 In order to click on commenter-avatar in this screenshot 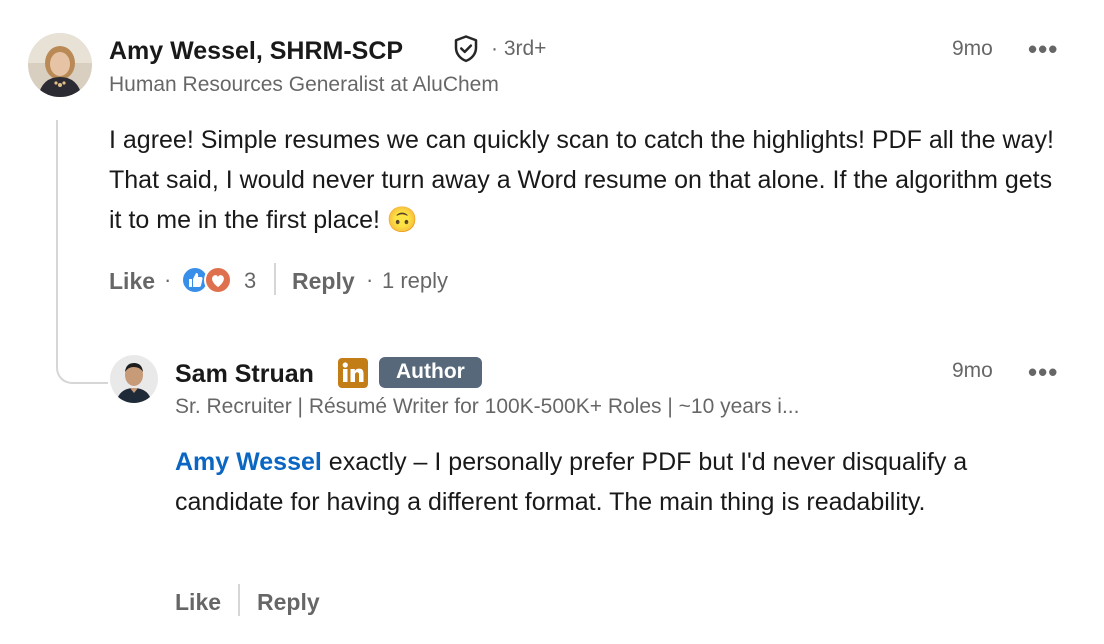, I will do `click(60, 65)`.